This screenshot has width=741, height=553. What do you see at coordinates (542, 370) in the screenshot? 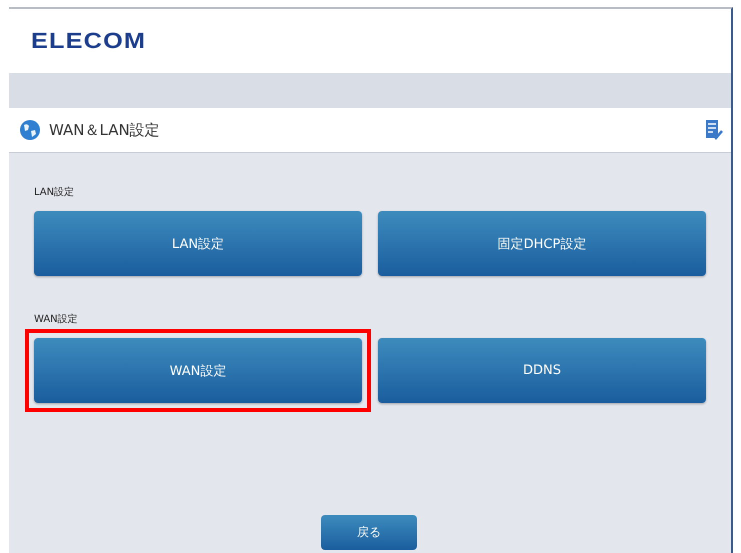
I see `settings-button: DDNS` at bounding box center [542, 370].